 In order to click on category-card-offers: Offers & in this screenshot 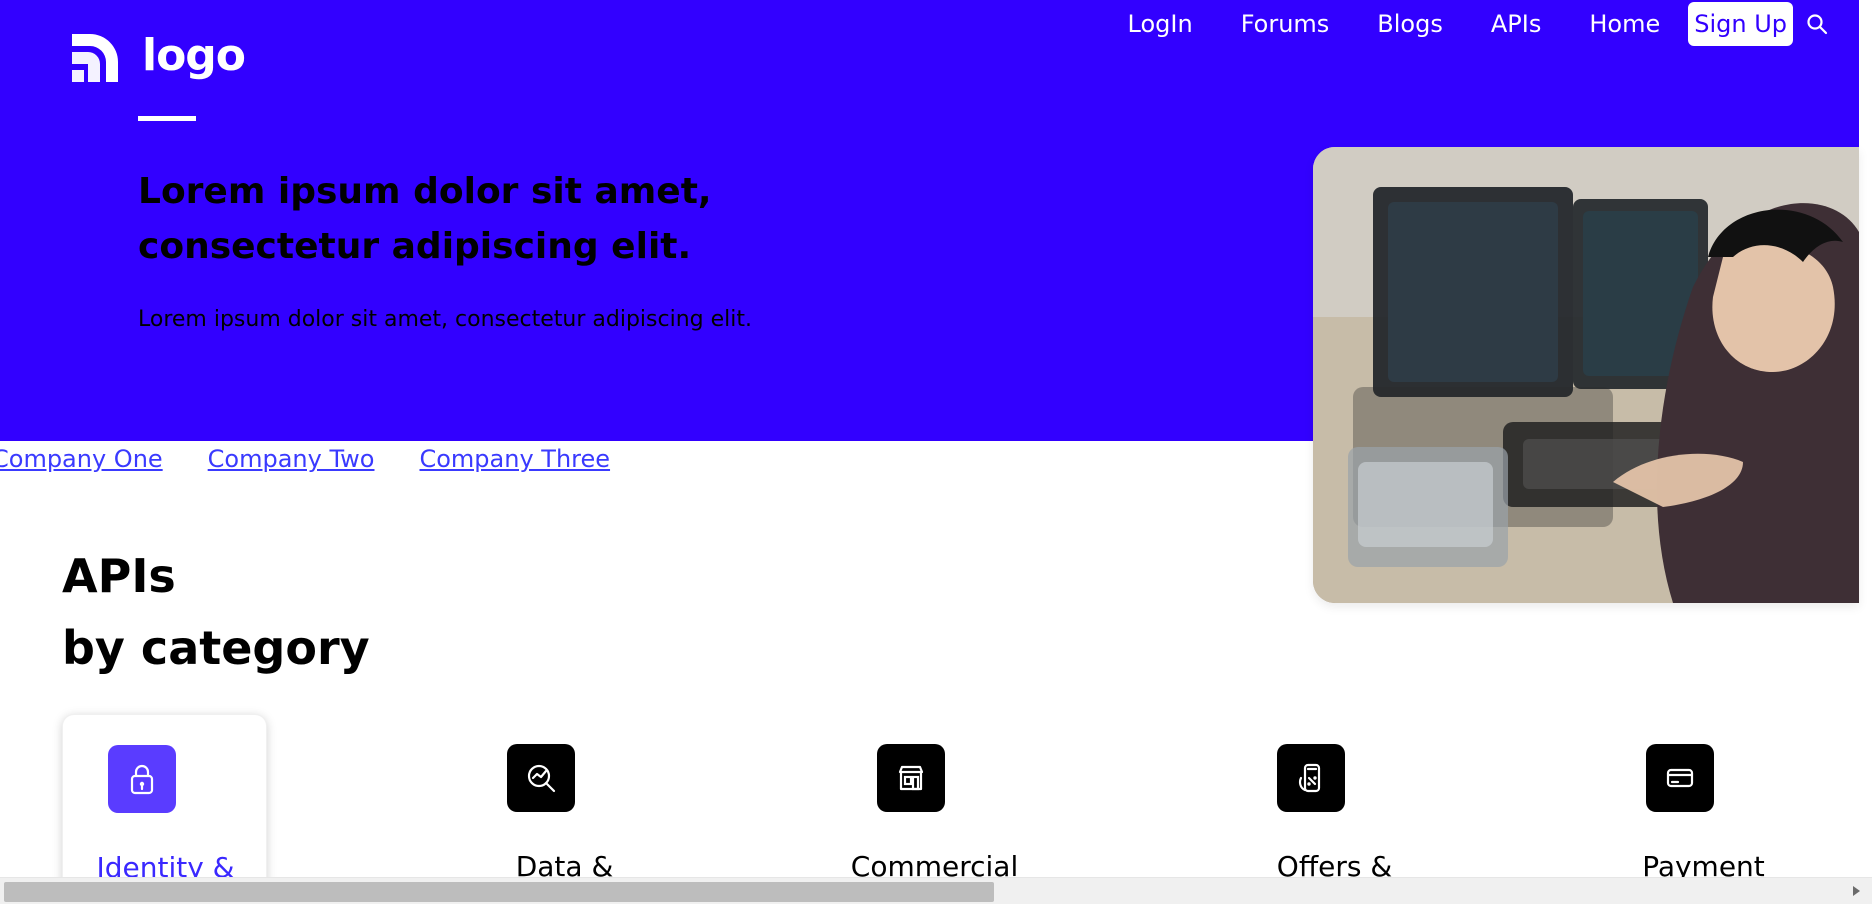, I will do `click(1334, 809)`.